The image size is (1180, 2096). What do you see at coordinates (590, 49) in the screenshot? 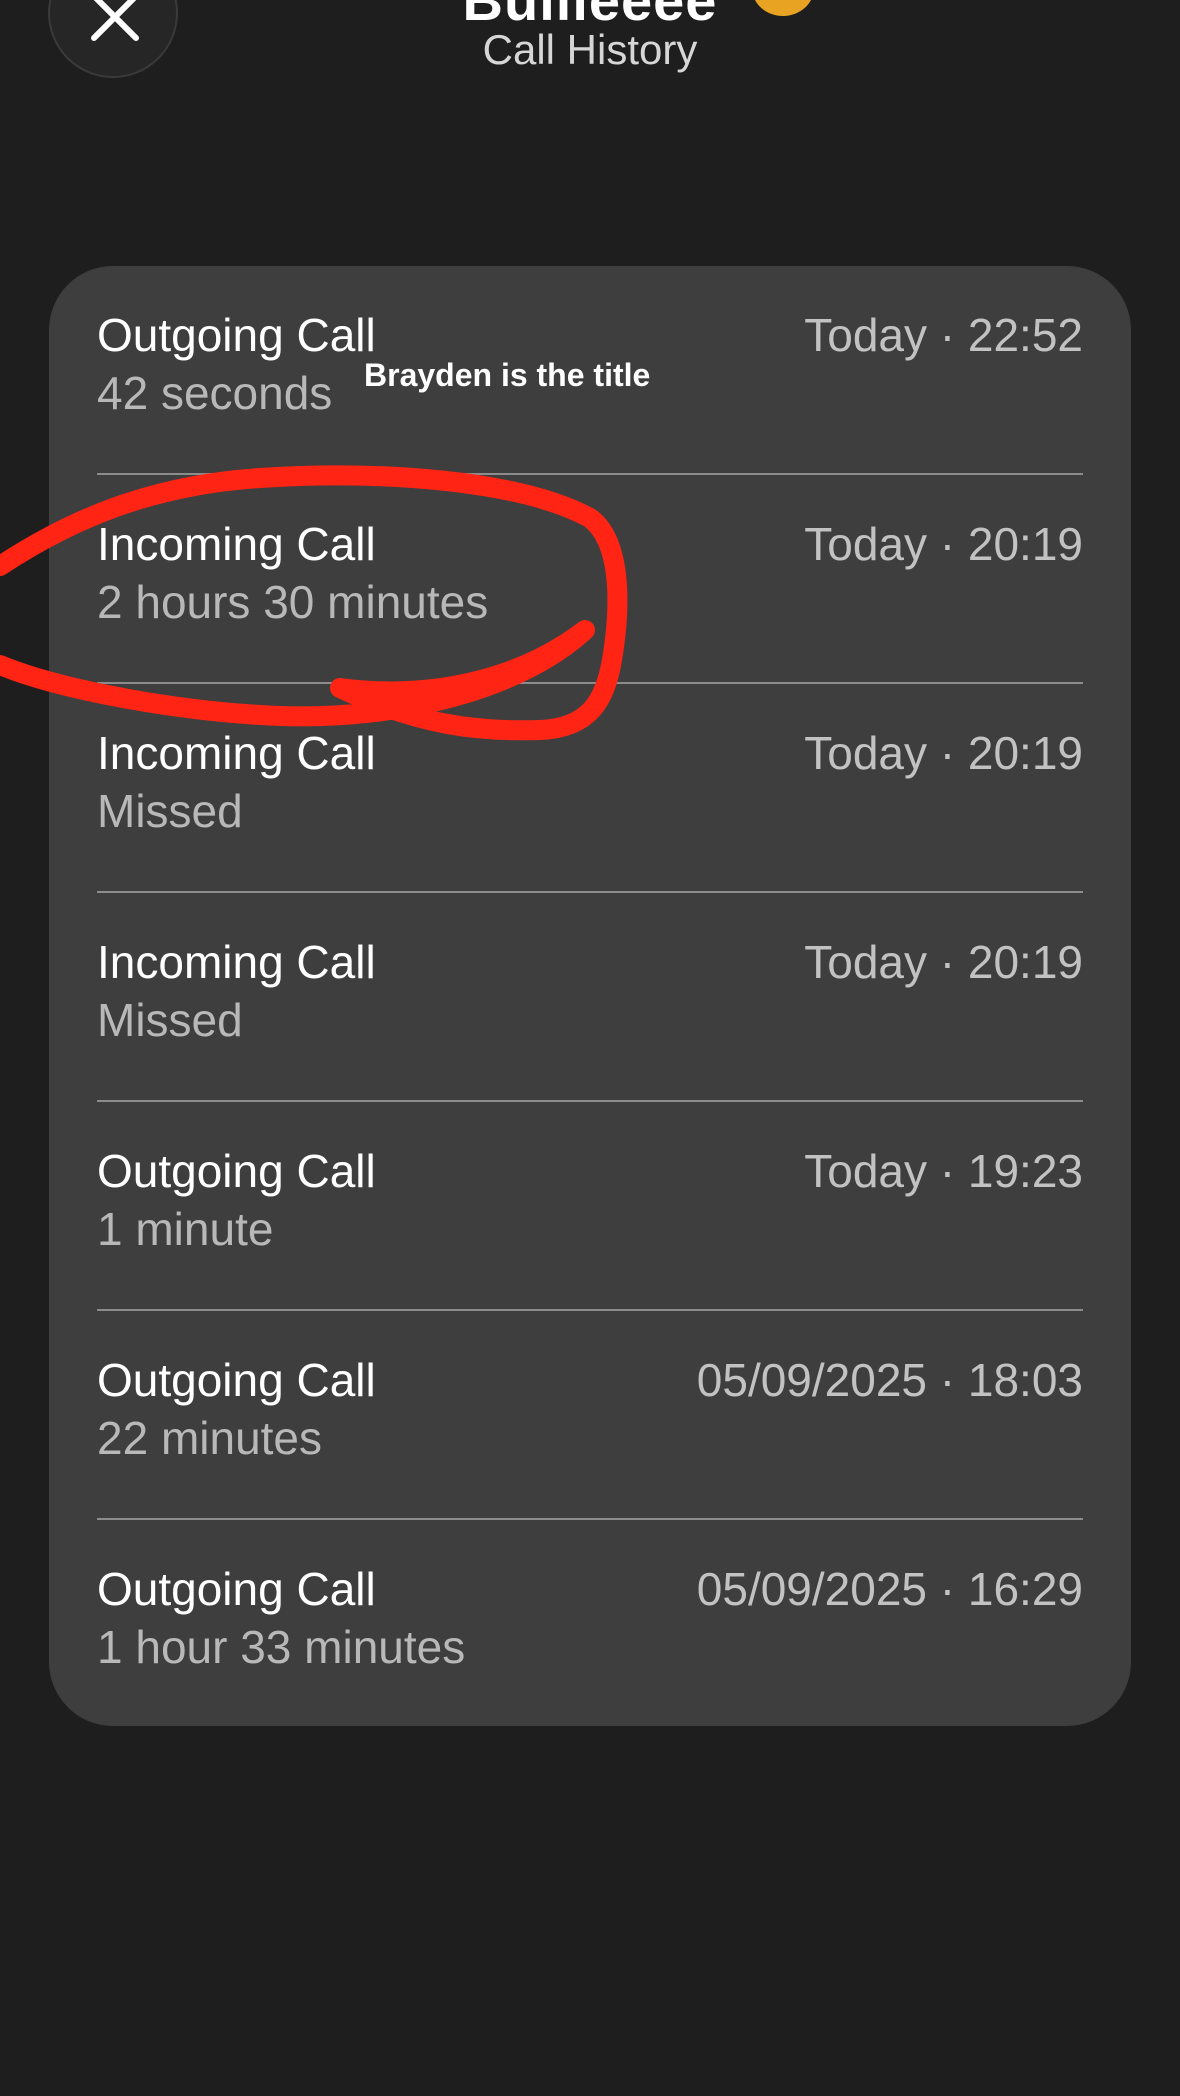
I see `page-subtitle: Call History` at bounding box center [590, 49].